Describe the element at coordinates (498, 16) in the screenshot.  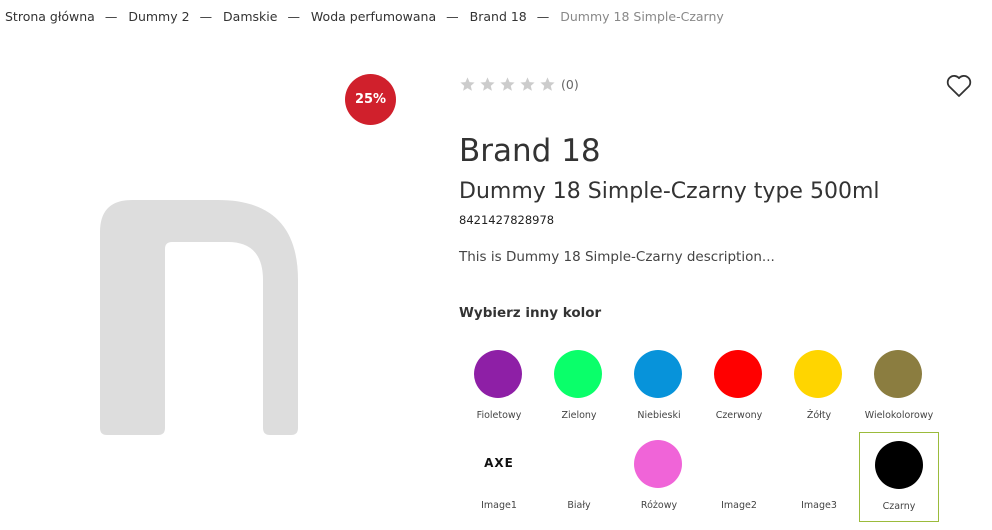
I see `breadcrumb-brand-18: Brand 18` at that location.